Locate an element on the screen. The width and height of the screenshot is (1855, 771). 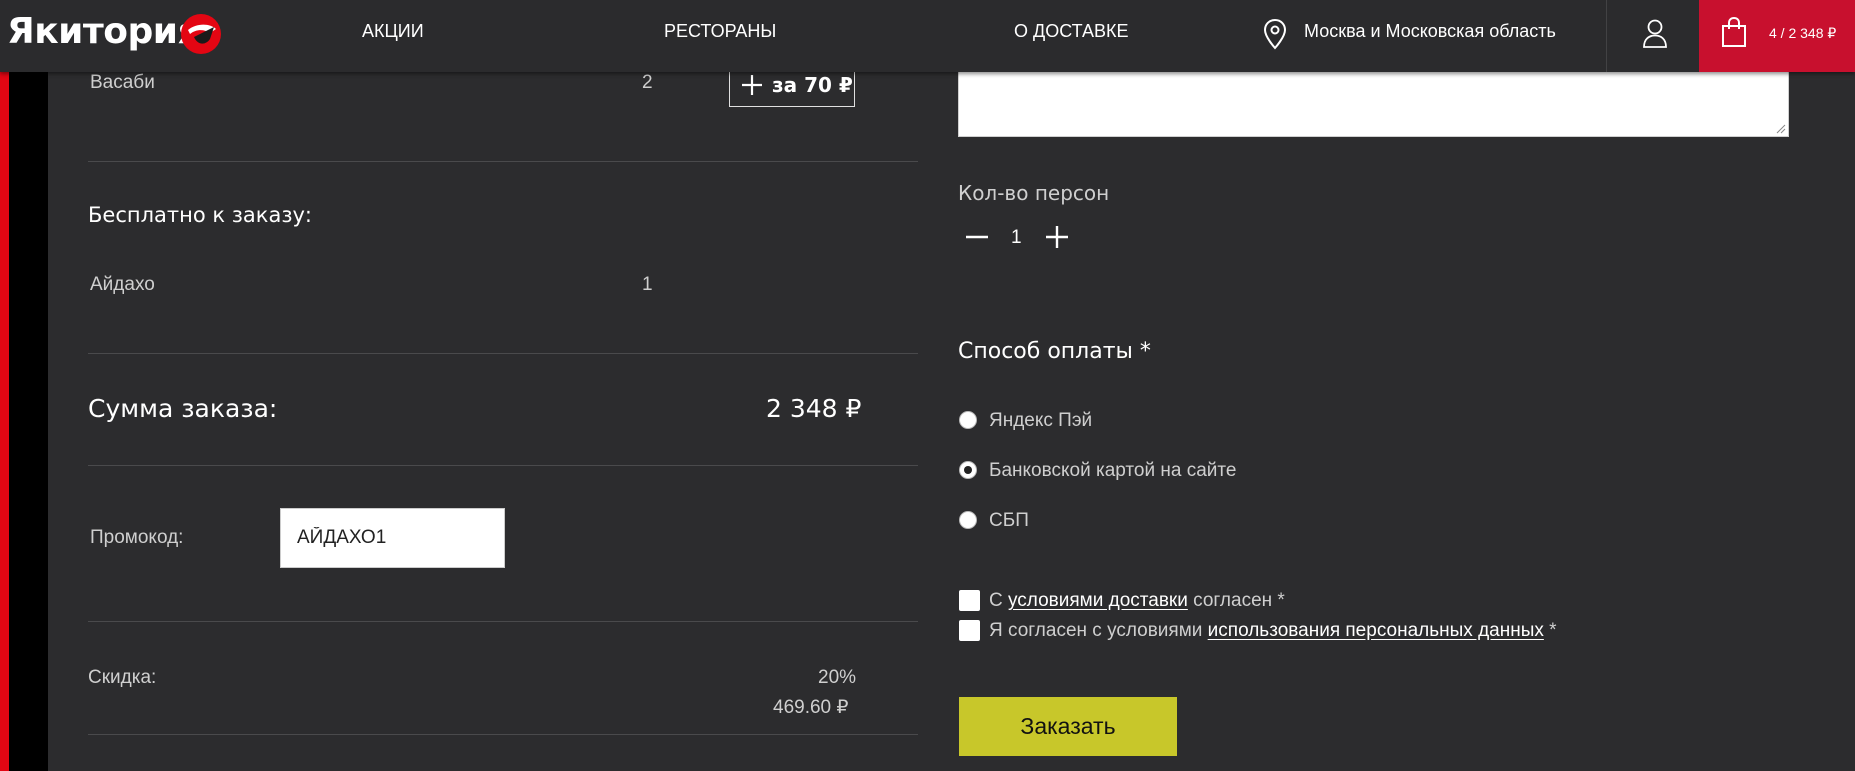
delivery-terms-suffix: согласен * is located at coordinates (1236, 600).